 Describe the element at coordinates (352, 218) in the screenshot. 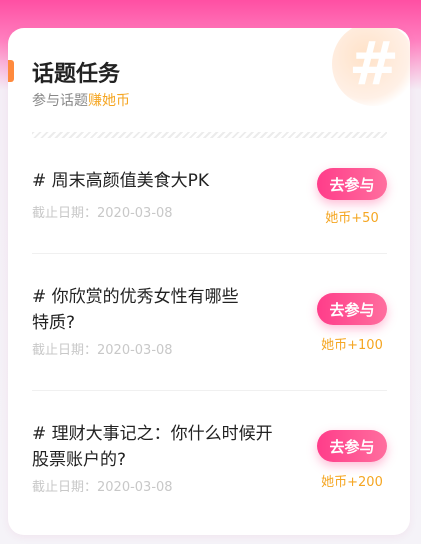

I see `reward-label: 她币+50` at that location.